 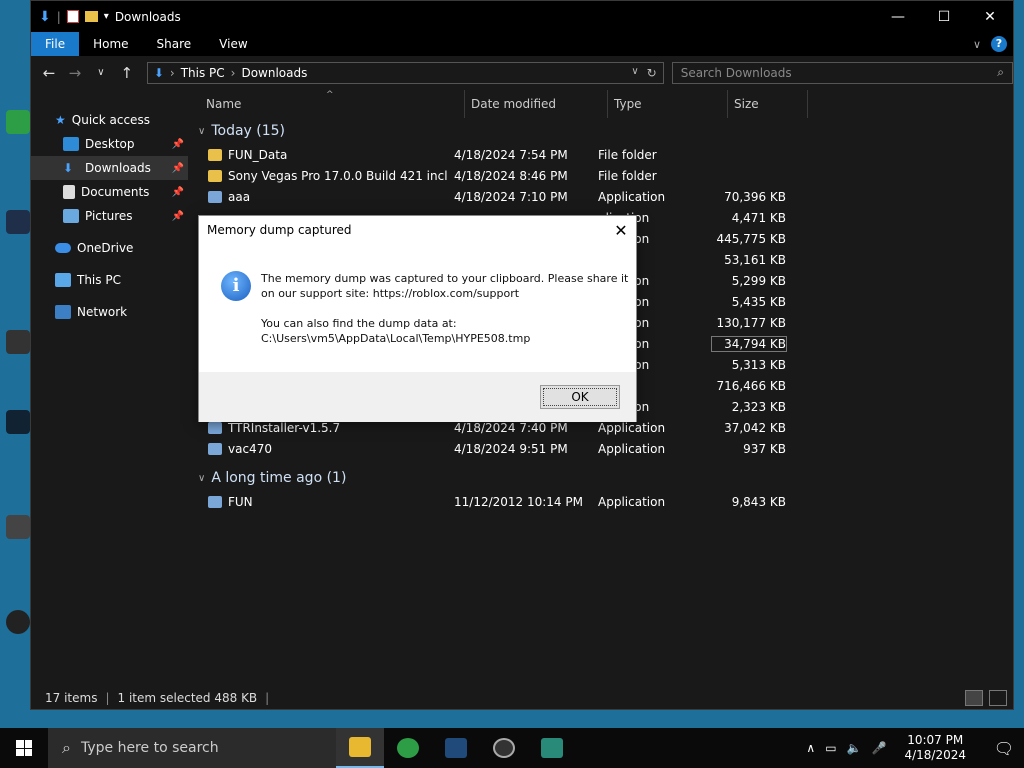 What do you see at coordinates (580, 397) in the screenshot?
I see `ok-button: OK` at bounding box center [580, 397].